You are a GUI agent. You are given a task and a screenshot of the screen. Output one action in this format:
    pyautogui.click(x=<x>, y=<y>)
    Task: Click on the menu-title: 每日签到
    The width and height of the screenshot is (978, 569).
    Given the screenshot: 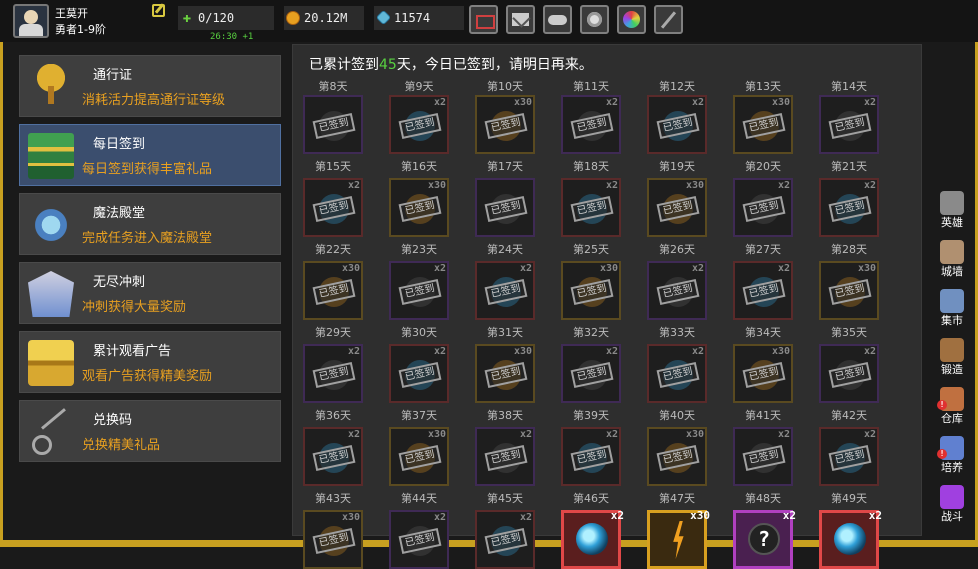 What is the action you would take?
    pyautogui.click(x=119, y=144)
    